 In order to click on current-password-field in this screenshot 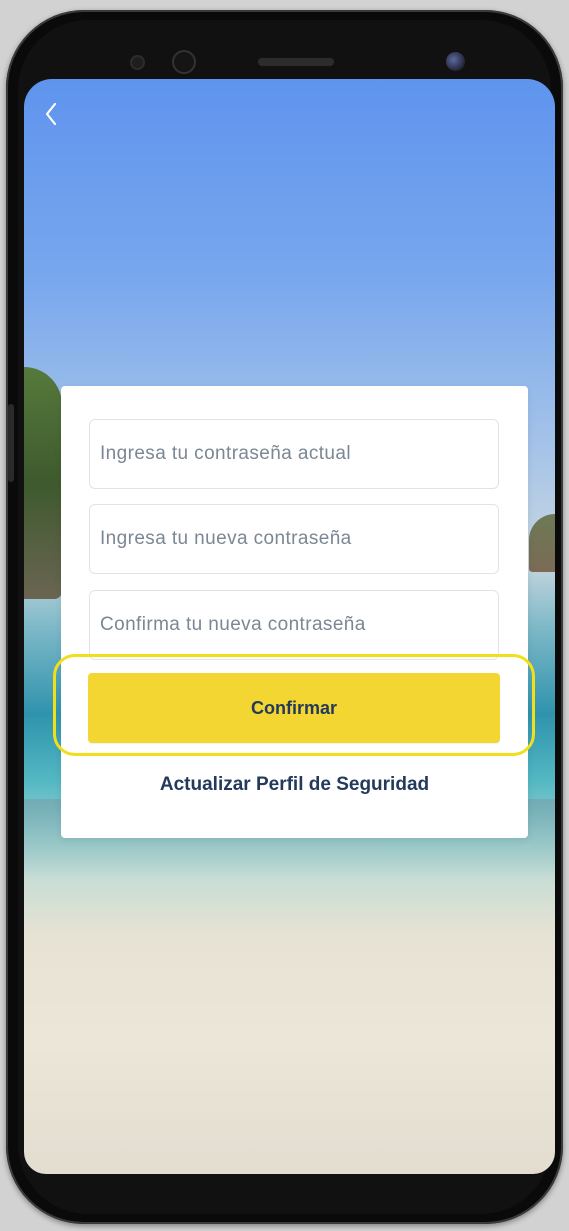, I will do `click(294, 454)`.